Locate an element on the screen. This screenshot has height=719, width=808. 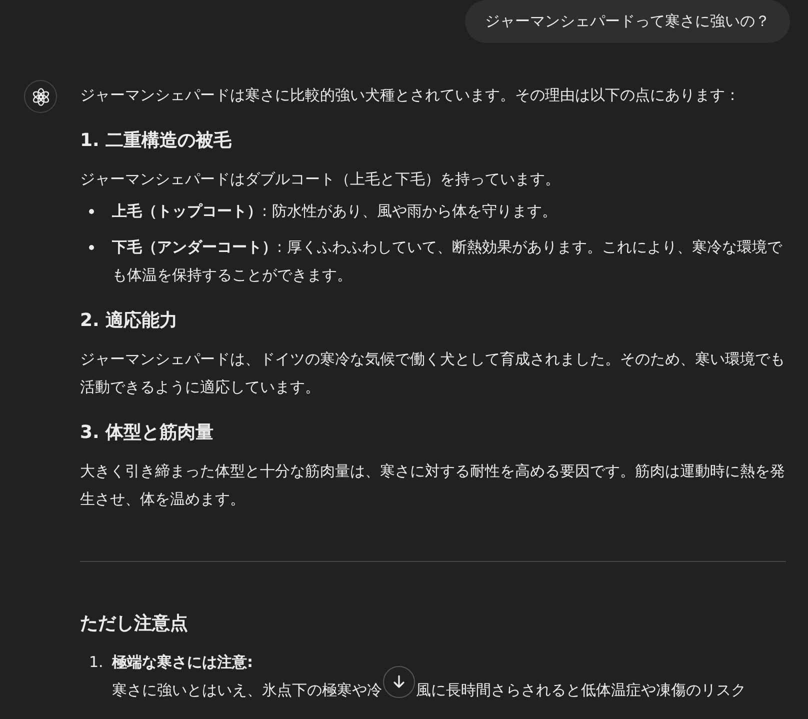
list-item-term: 極端な寒さには注意: is located at coordinates (183, 662).